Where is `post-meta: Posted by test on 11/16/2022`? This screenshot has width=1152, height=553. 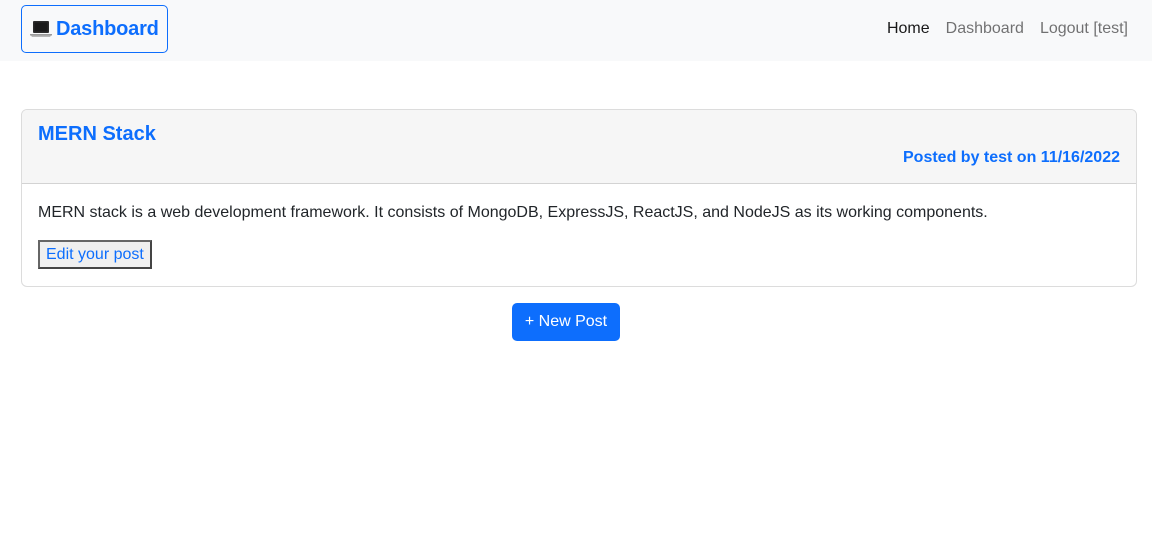
post-meta: Posted by test on 11/16/2022 is located at coordinates (1011, 157).